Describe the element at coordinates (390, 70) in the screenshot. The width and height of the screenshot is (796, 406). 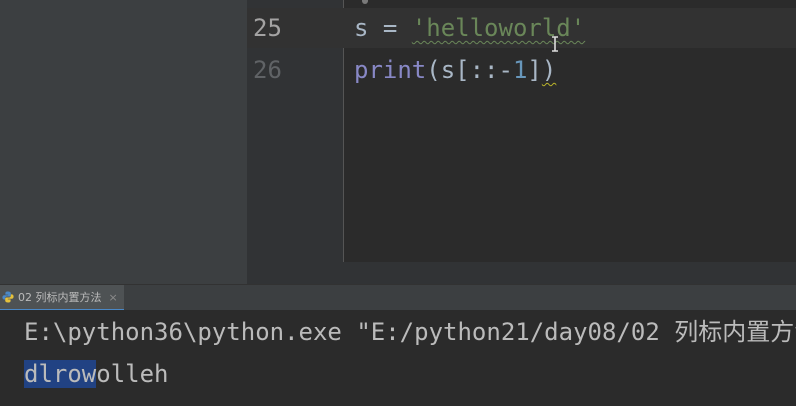
I see `code-token-builtin: print` at that location.